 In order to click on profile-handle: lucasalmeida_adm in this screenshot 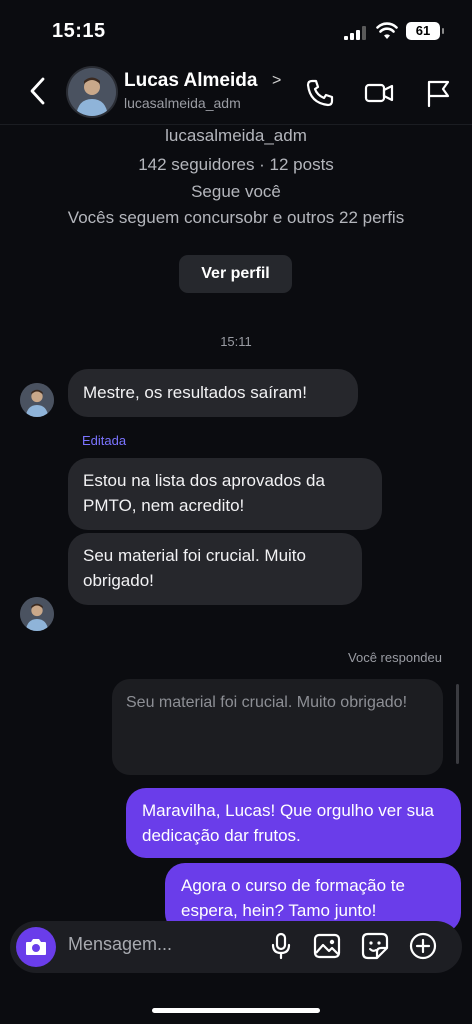, I will do `click(236, 135)`.